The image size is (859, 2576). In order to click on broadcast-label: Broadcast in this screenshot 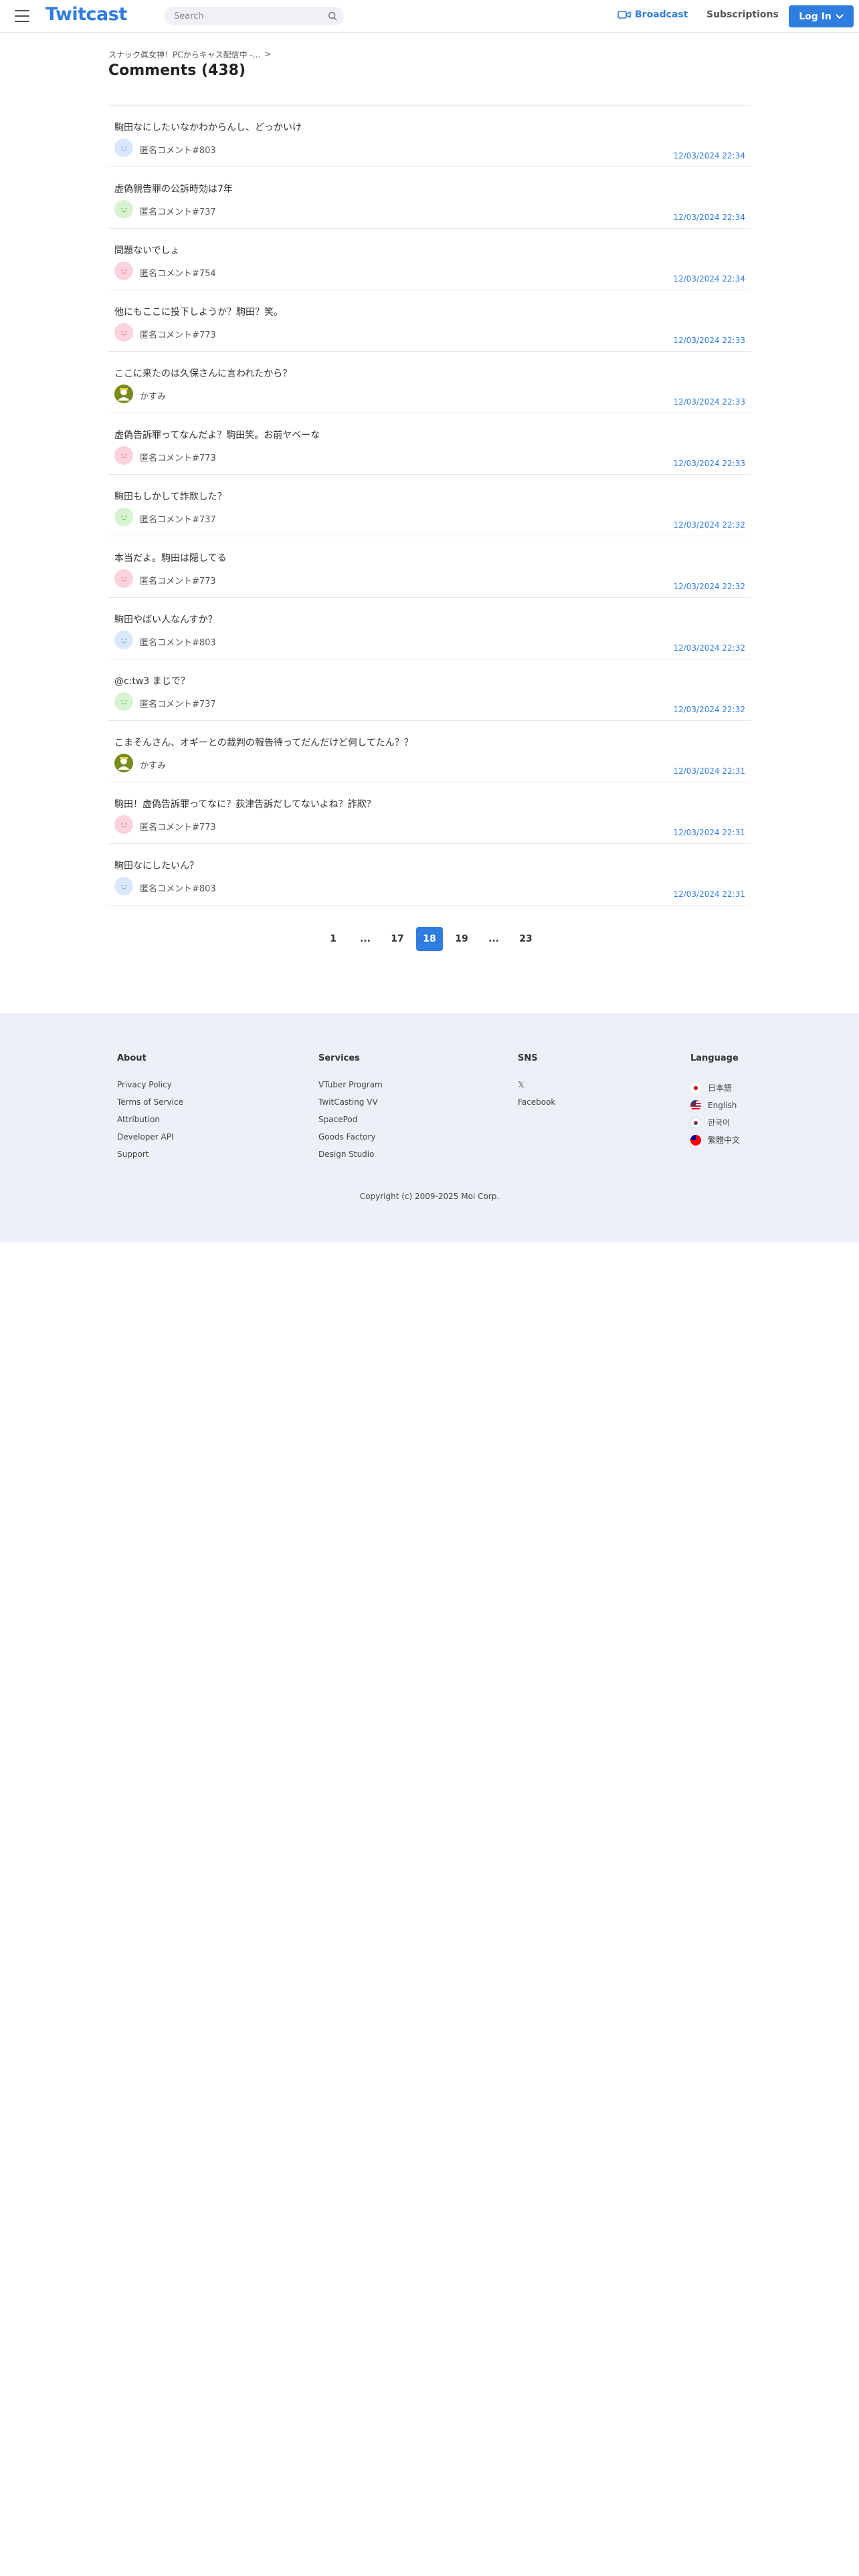, I will do `click(661, 14)`.